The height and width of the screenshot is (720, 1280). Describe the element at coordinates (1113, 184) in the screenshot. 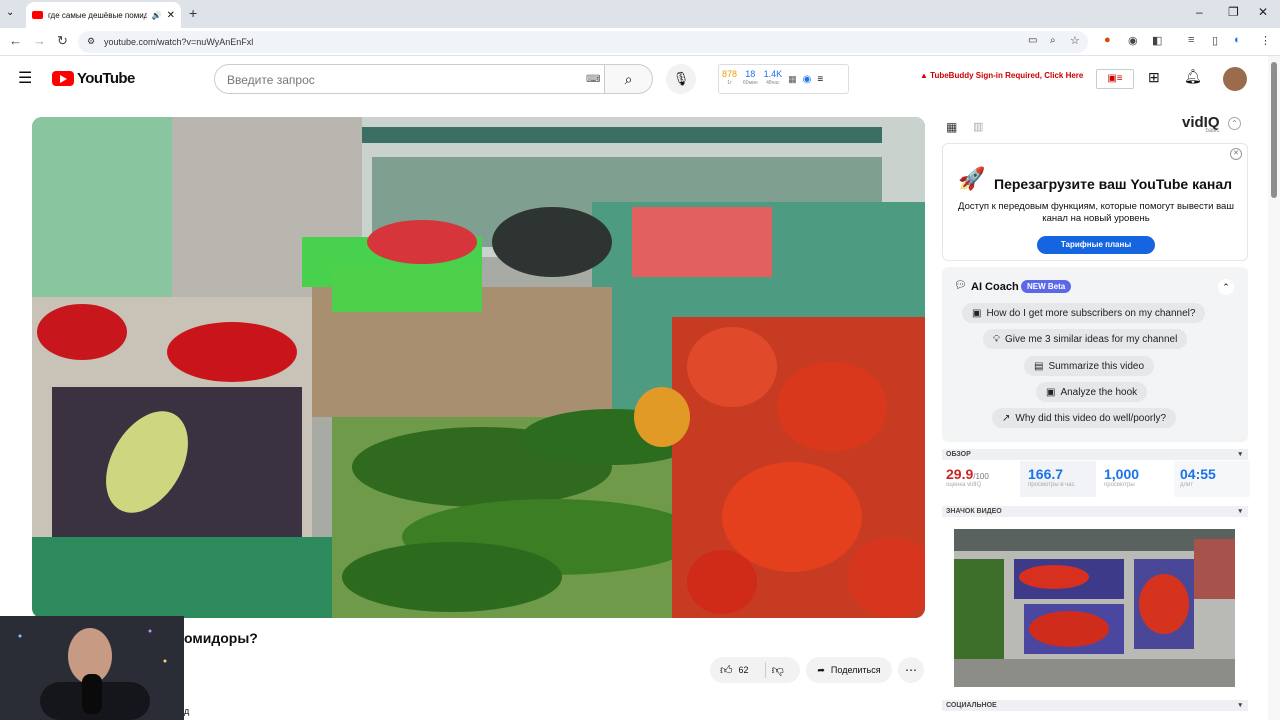

I see `promo-title: Перезагрузите ваш YouTube канал` at that location.